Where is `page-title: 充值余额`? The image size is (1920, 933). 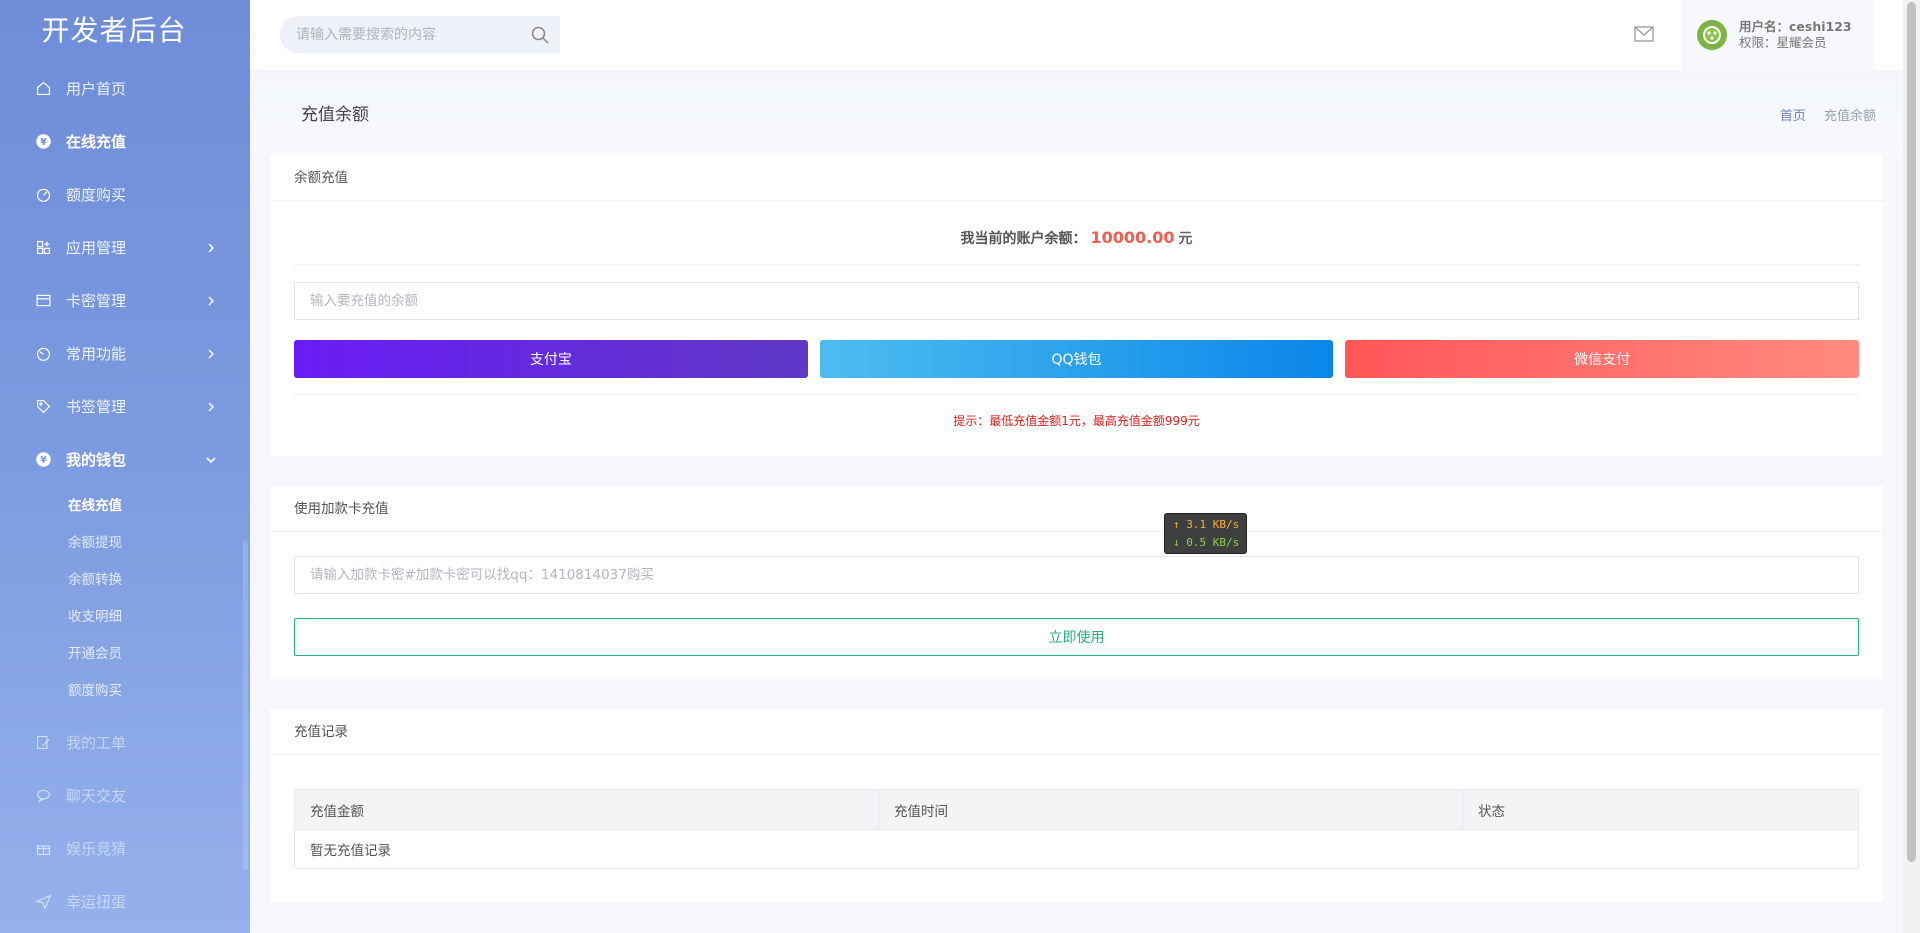 page-title: 充值余额 is located at coordinates (335, 115).